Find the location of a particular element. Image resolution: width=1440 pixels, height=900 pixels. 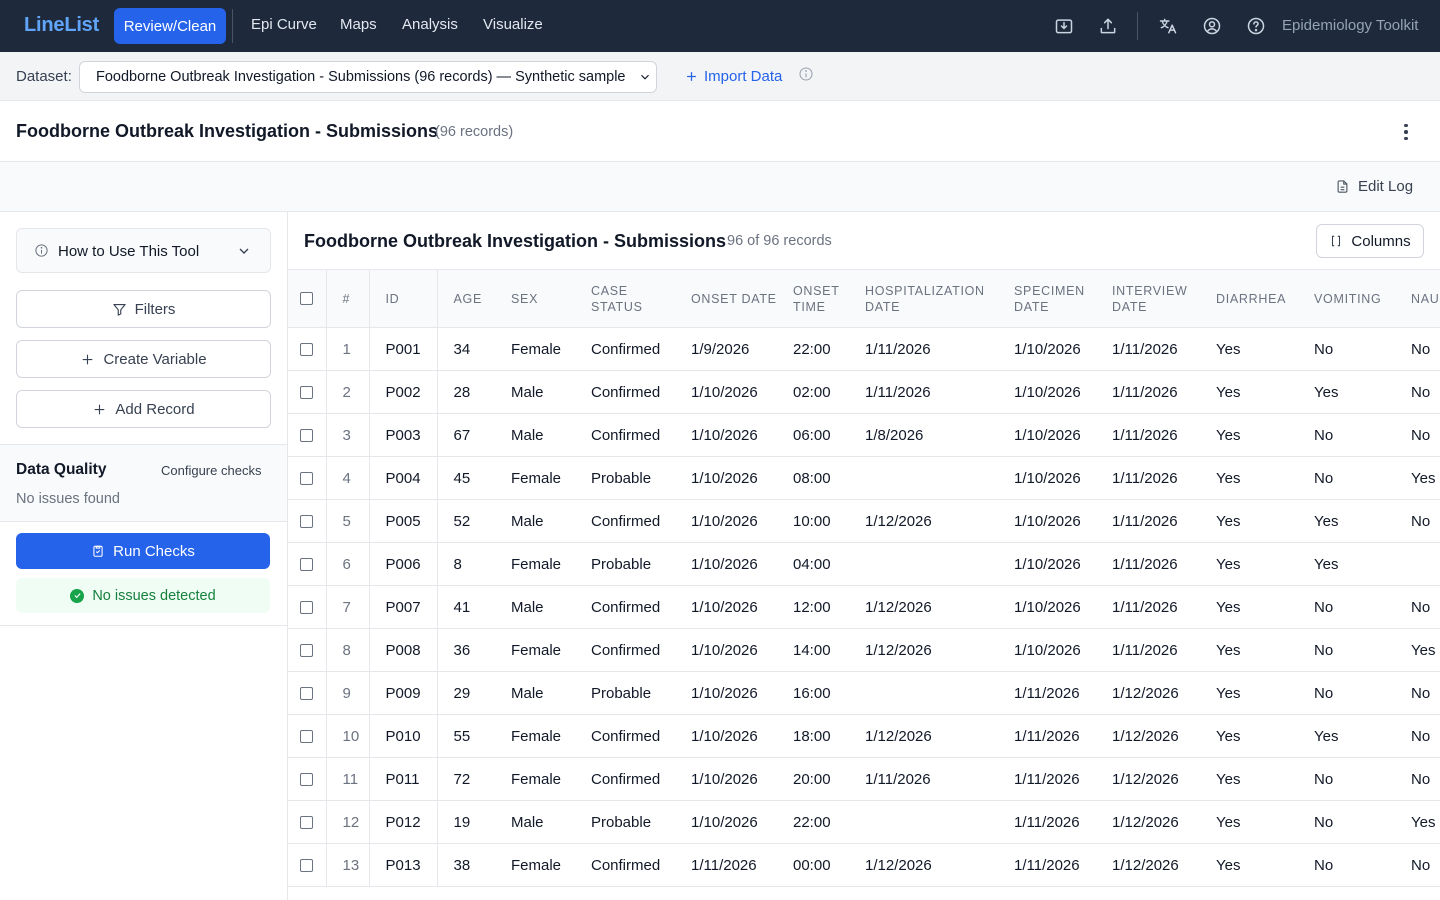

cell-hospitalization-date: 1/8/2026 is located at coordinates (923, 435).